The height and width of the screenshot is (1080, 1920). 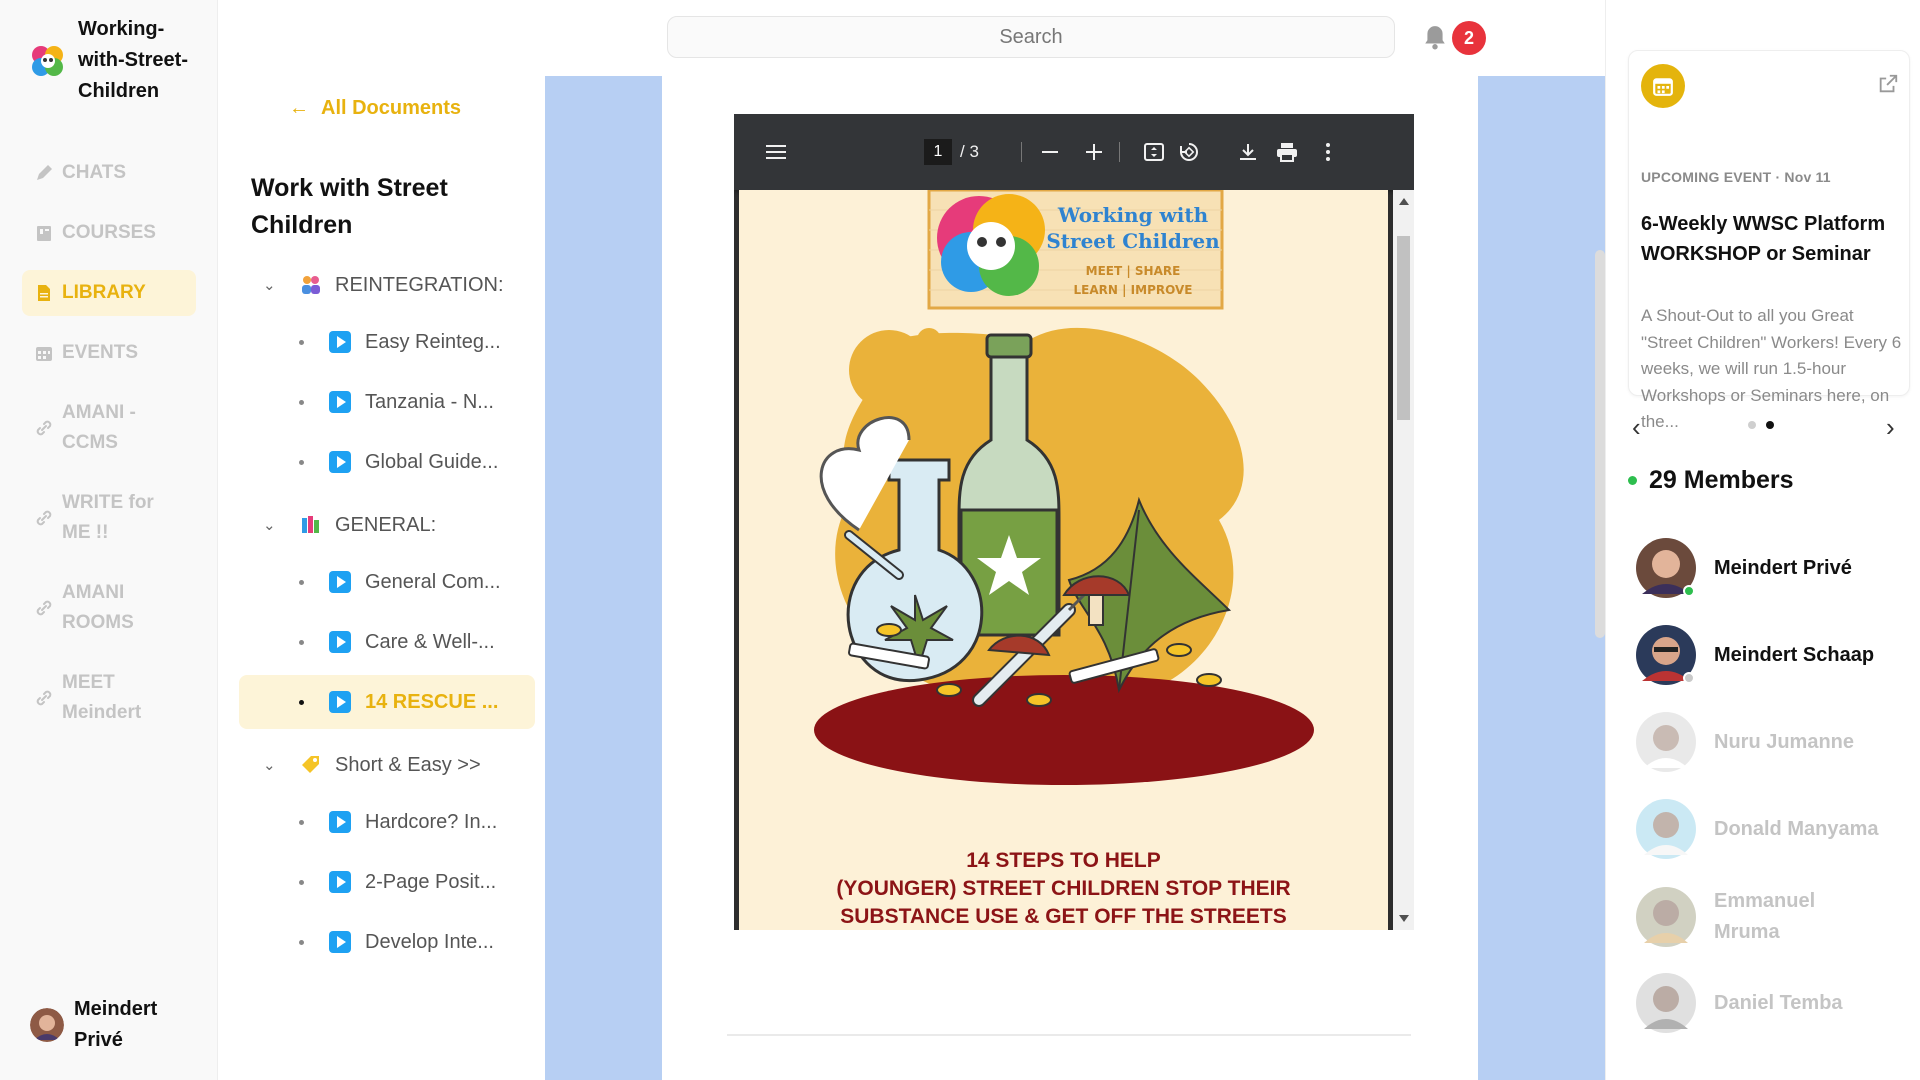 What do you see at coordinates (47, 60) in the screenshot?
I see `brand-logo-icon` at bounding box center [47, 60].